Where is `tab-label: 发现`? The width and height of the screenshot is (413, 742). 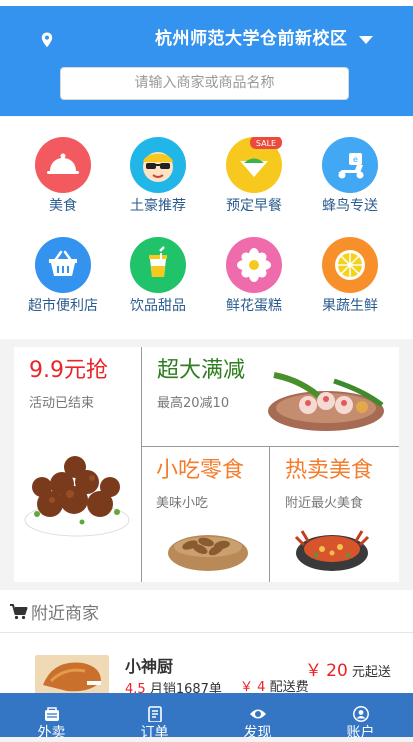 tab-label: 发现 is located at coordinates (257, 733).